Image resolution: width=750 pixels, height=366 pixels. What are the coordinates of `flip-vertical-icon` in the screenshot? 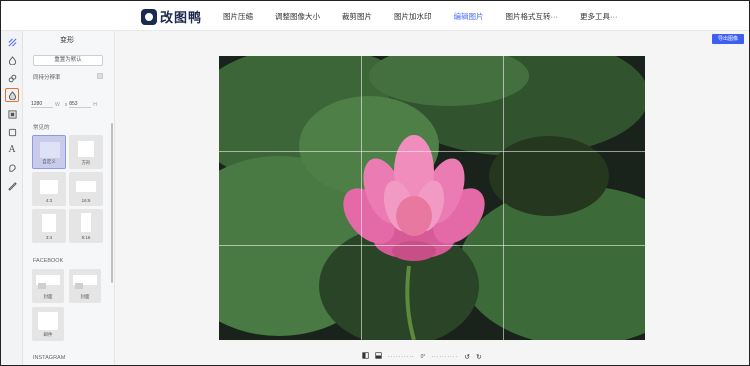 It's located at (378, 356).